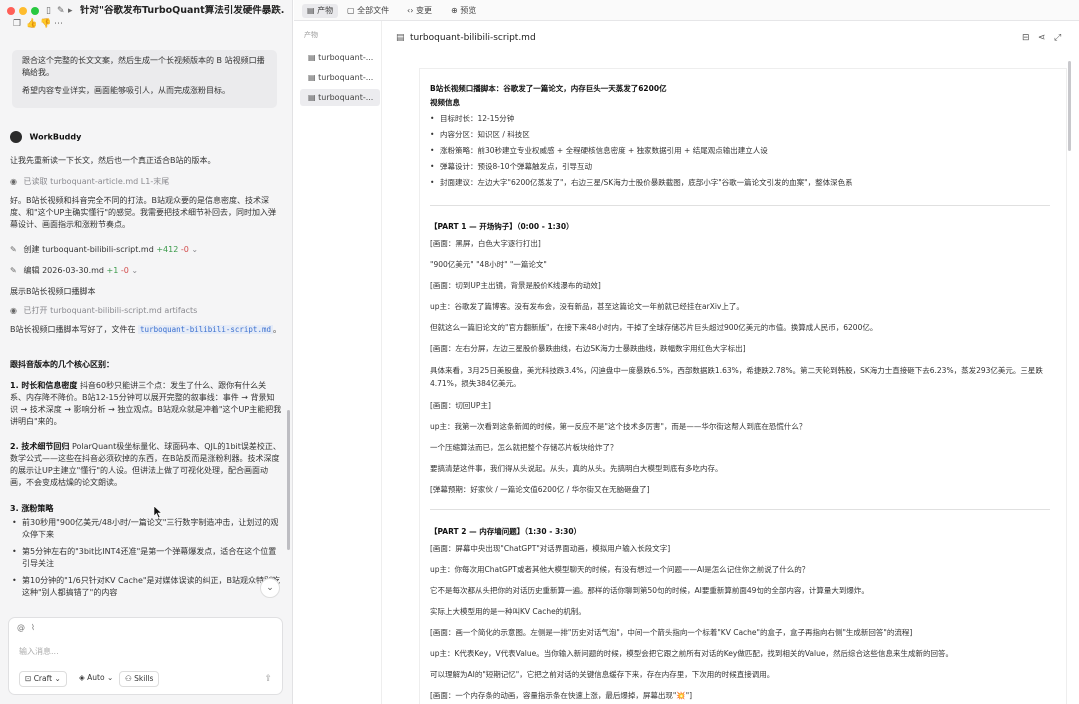 The width and height of the screenshot is (1079, 704). Describe the element at coordinates (96, 679) in the screenshot. I see `auto-select: ◈ Auto ⌄` at that location.